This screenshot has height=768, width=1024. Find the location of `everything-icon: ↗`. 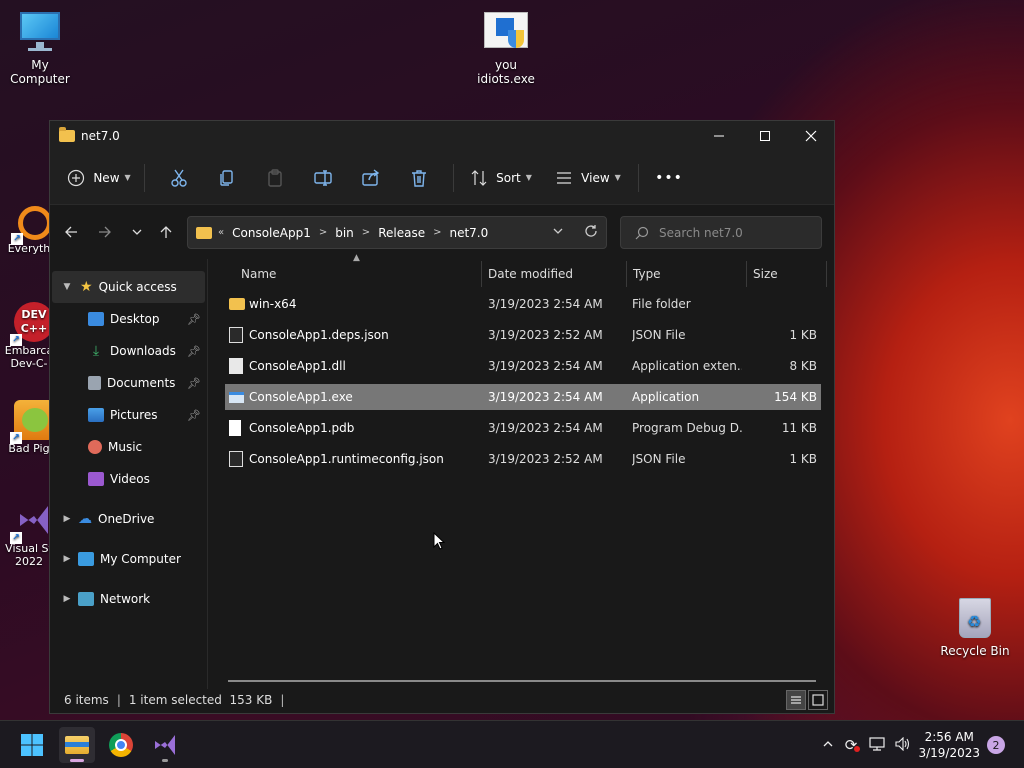

everything-icon: ↗ is located at coordinates (31, 225).